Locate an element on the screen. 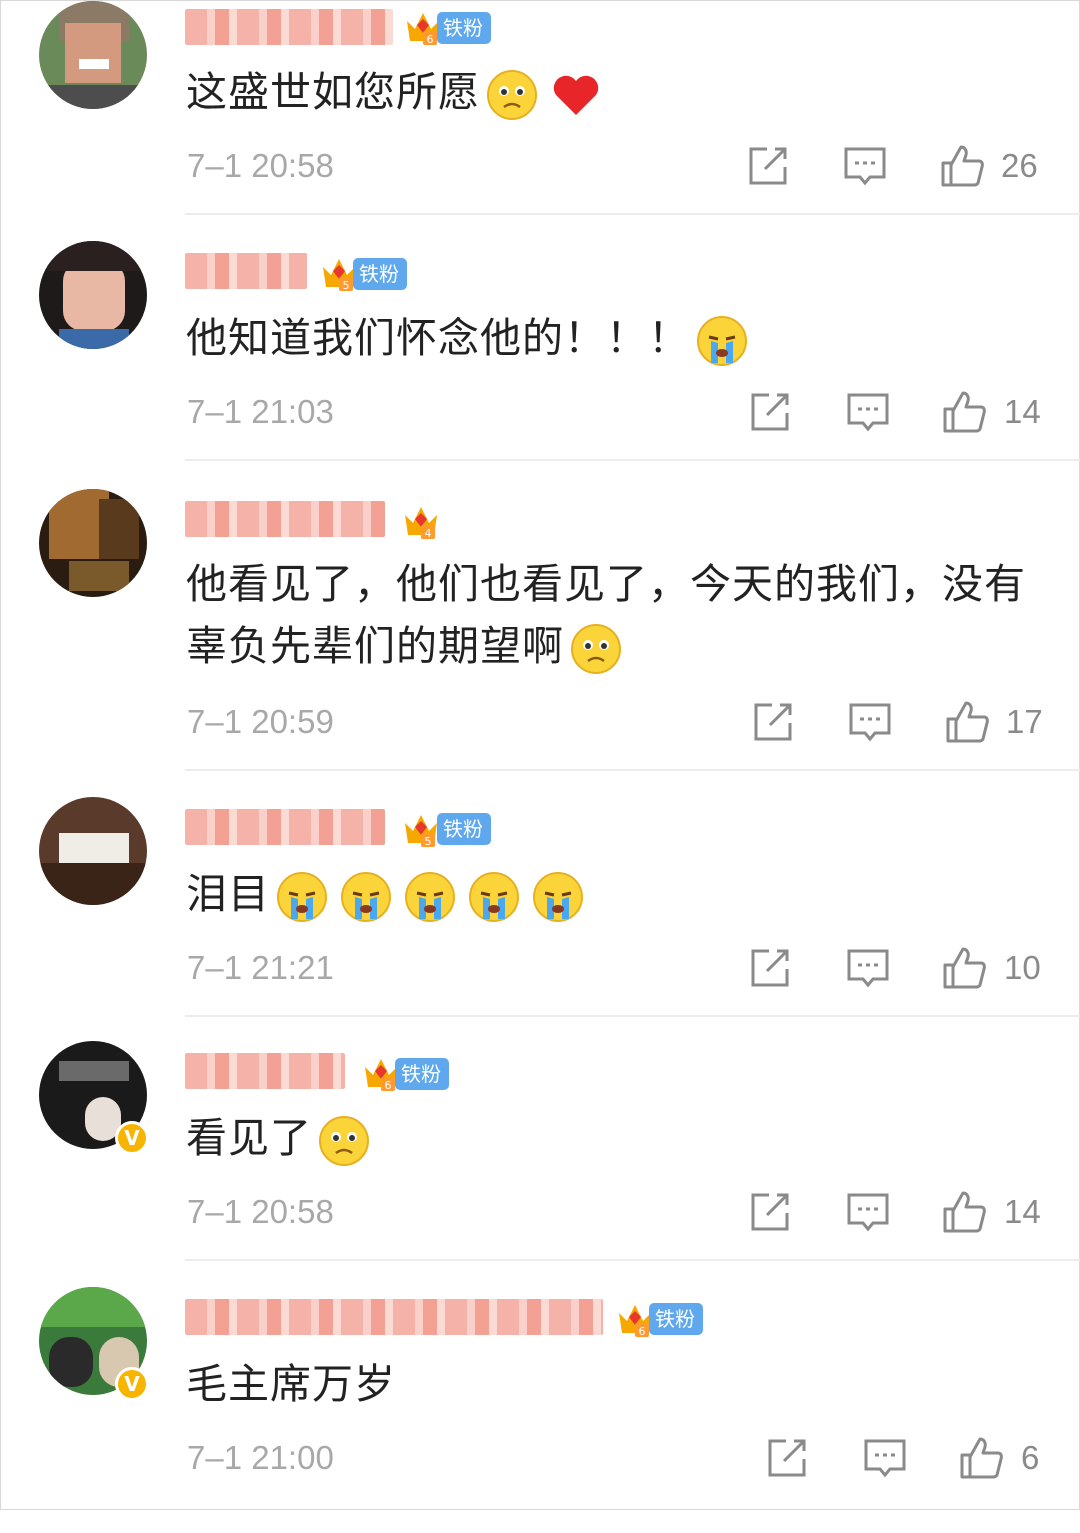  comment-text-content: 这盛世如您所愿 is located at coordinates (333, 92).